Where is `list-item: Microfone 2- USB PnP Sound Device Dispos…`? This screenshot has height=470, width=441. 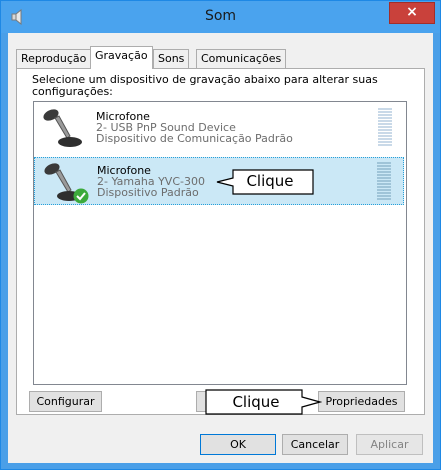
list-item: Microfone 2- USB PnP Sound Device Dispos… is located at coordinates (219, 128).